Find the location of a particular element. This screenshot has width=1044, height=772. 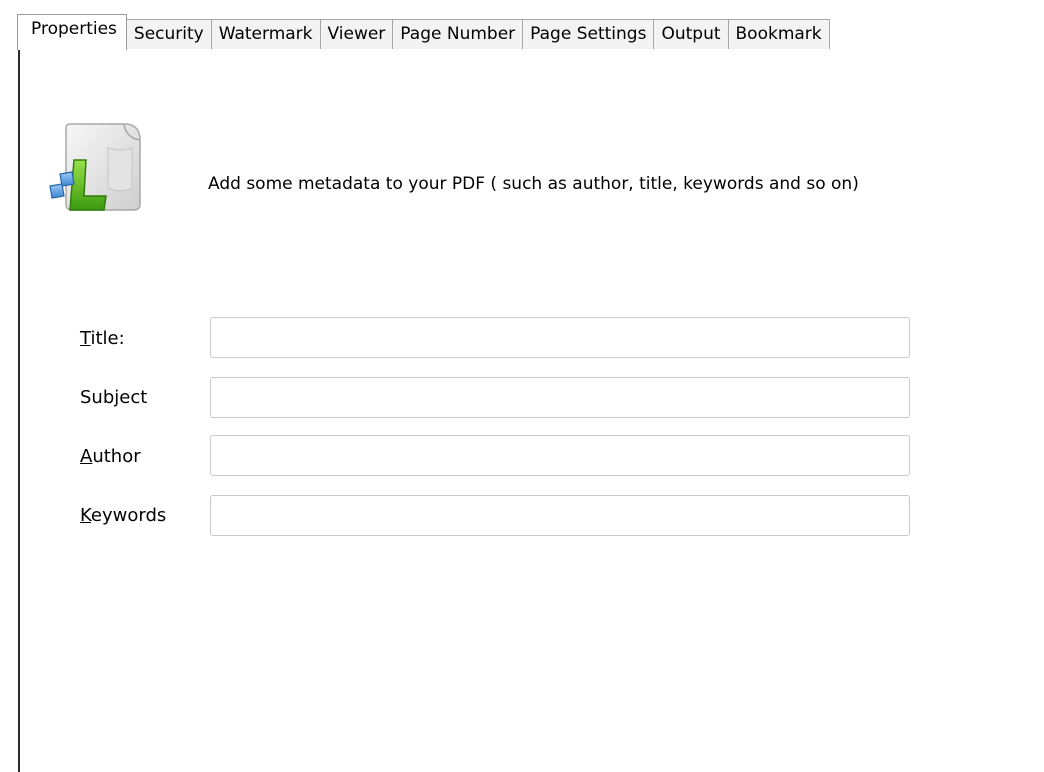

author-label-mnemonic: A is located at coordinates (86, 456).